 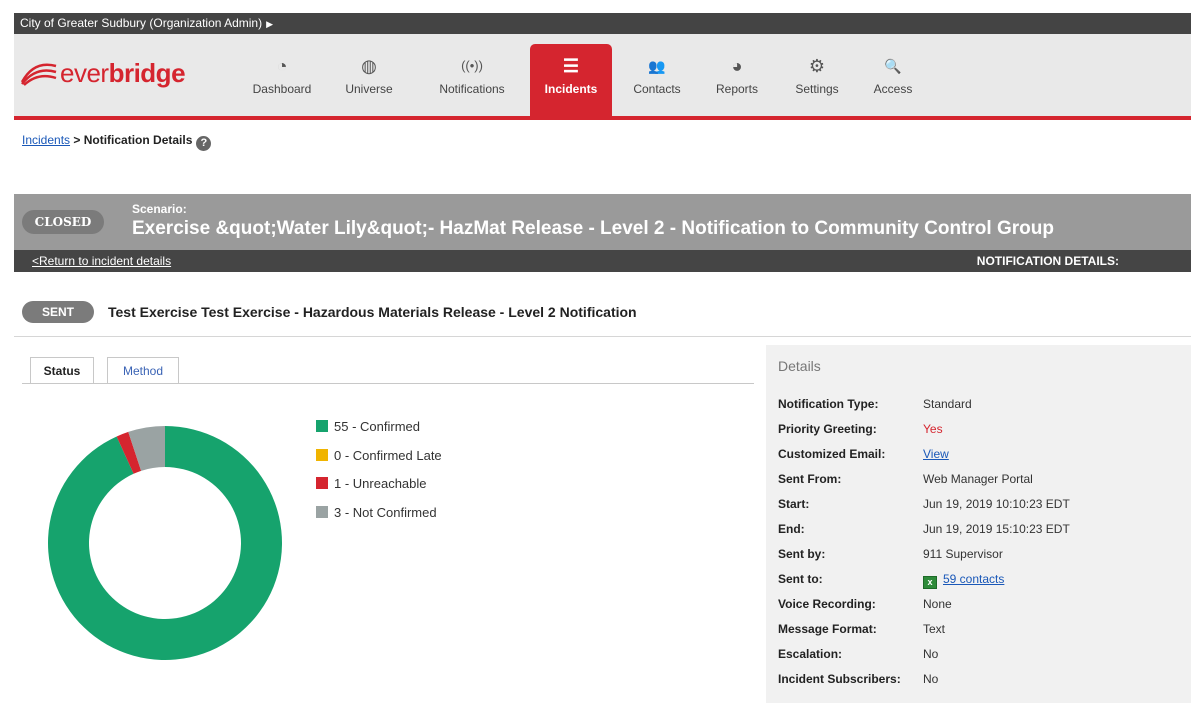 What do you see at coordinates (893, 89) in the screenshot?
I see `nav-access-label: Access` at bounding box center [893, 89].